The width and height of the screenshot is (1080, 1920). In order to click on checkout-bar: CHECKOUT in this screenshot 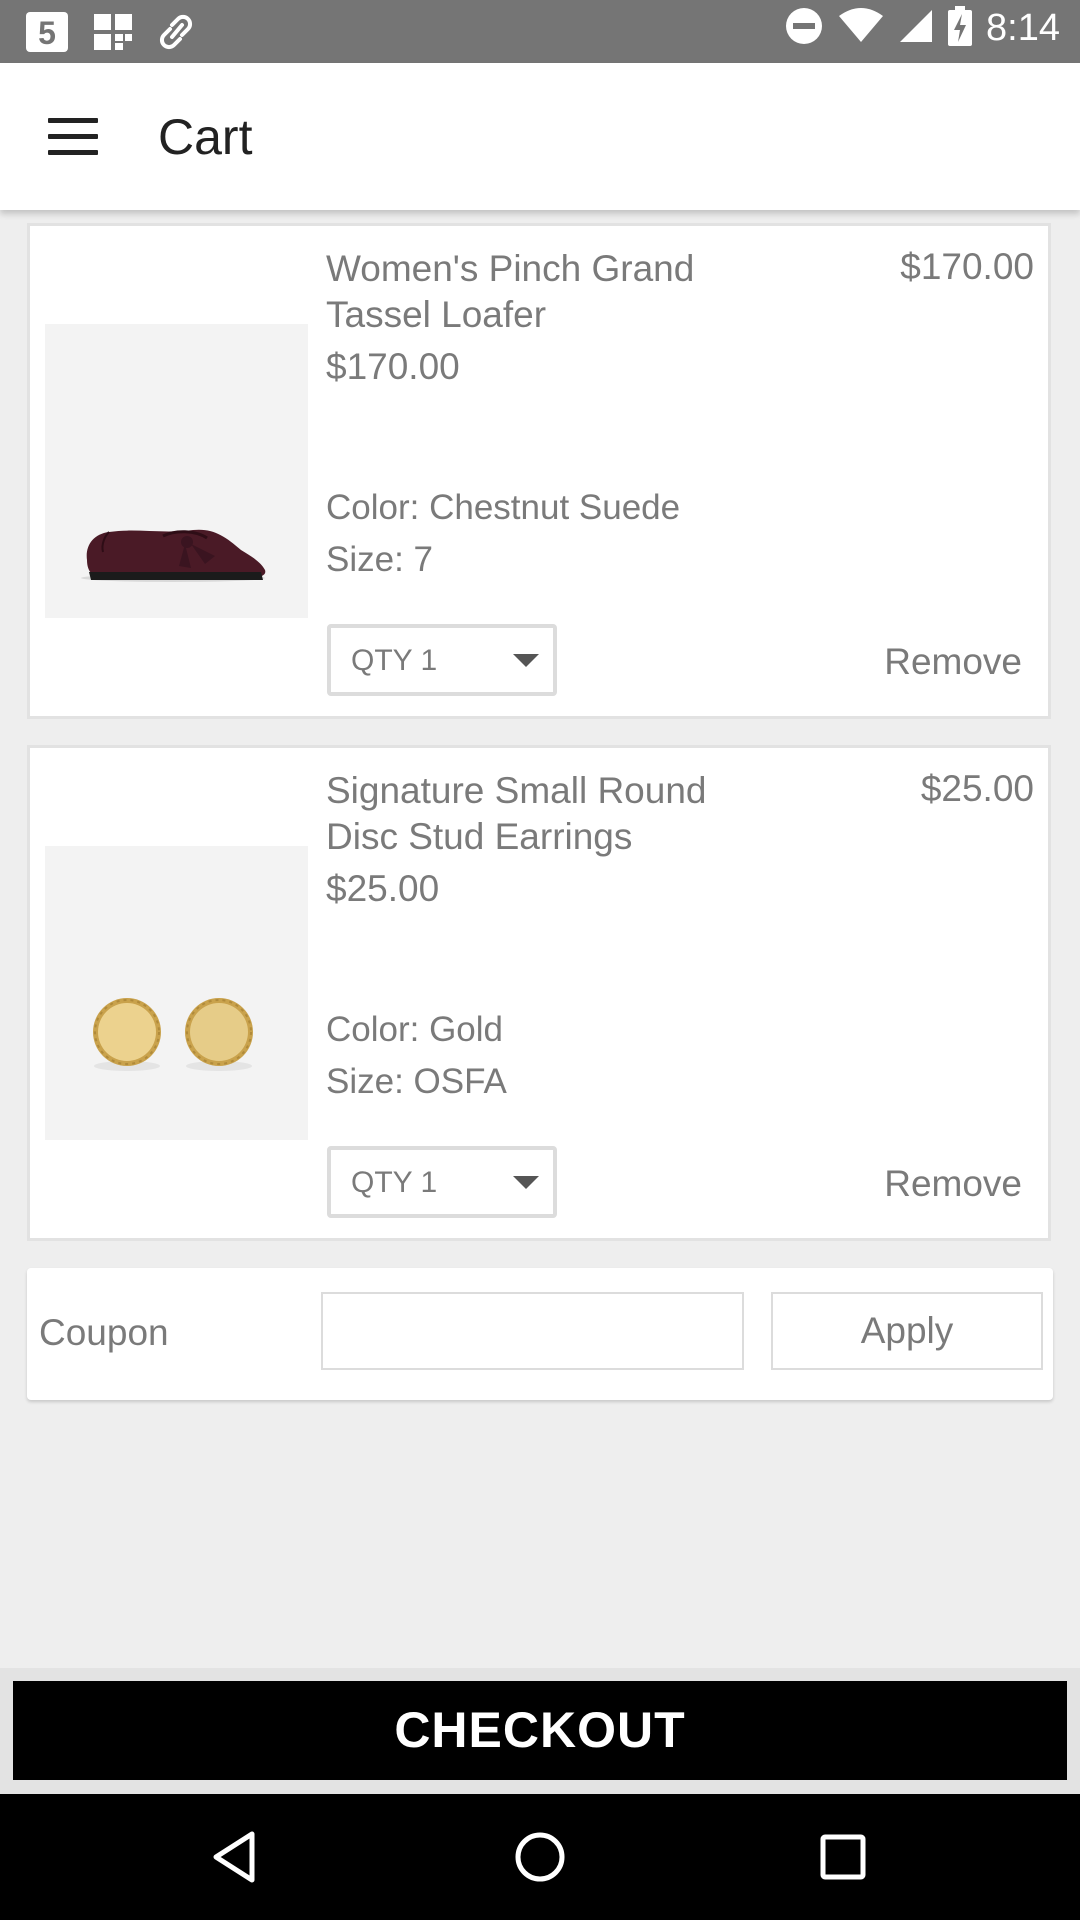, I will do `click(540, 1731)`.